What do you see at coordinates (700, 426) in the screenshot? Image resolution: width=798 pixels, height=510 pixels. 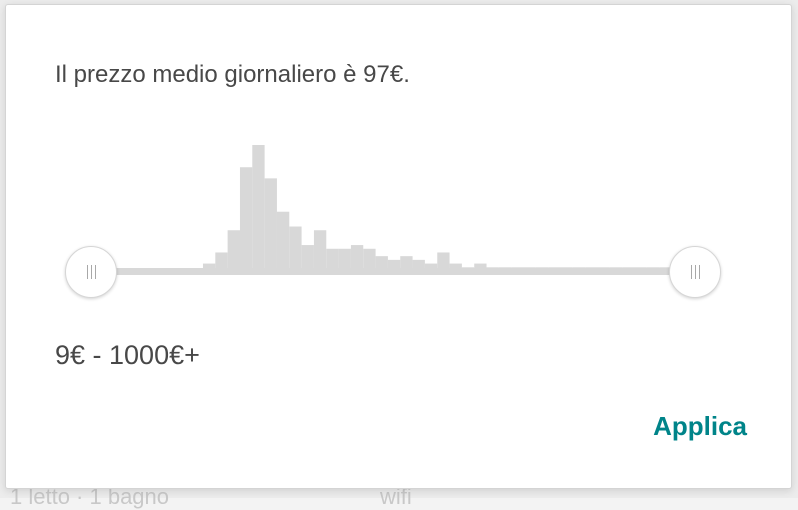 I see `apply-button: Applica` at bounding box center [700, 426].